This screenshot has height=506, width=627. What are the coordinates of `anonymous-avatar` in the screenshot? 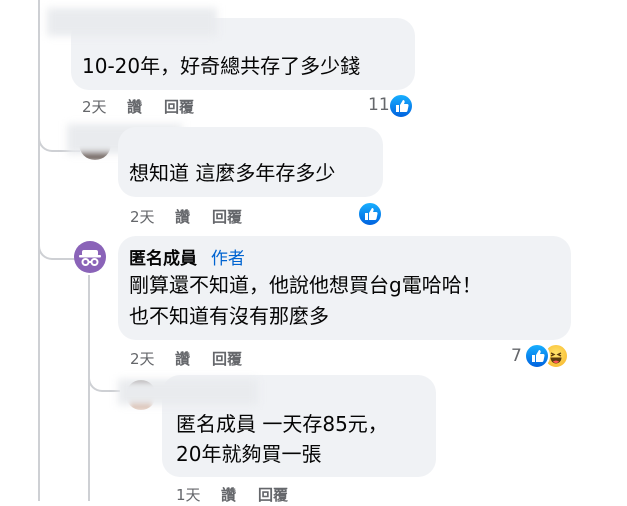 It's located at (90, 257).